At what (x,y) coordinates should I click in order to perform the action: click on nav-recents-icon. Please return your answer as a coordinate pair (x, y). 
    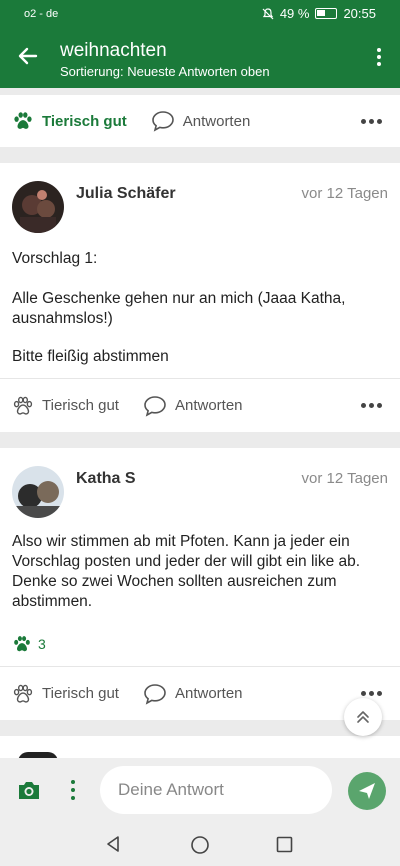
    Looking at the image, I should click on (284, 844).